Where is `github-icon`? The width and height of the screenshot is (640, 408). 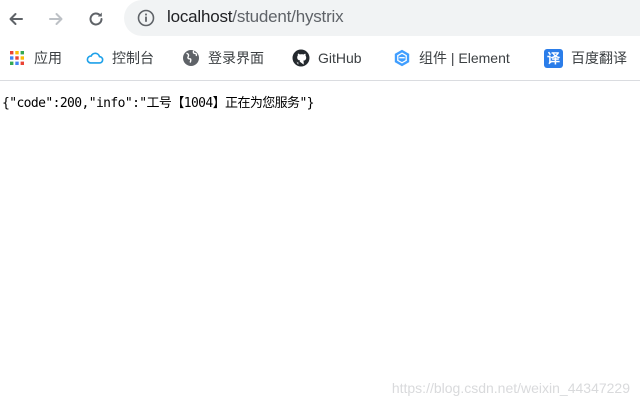 github-icon is located at coordinates (301, 58).